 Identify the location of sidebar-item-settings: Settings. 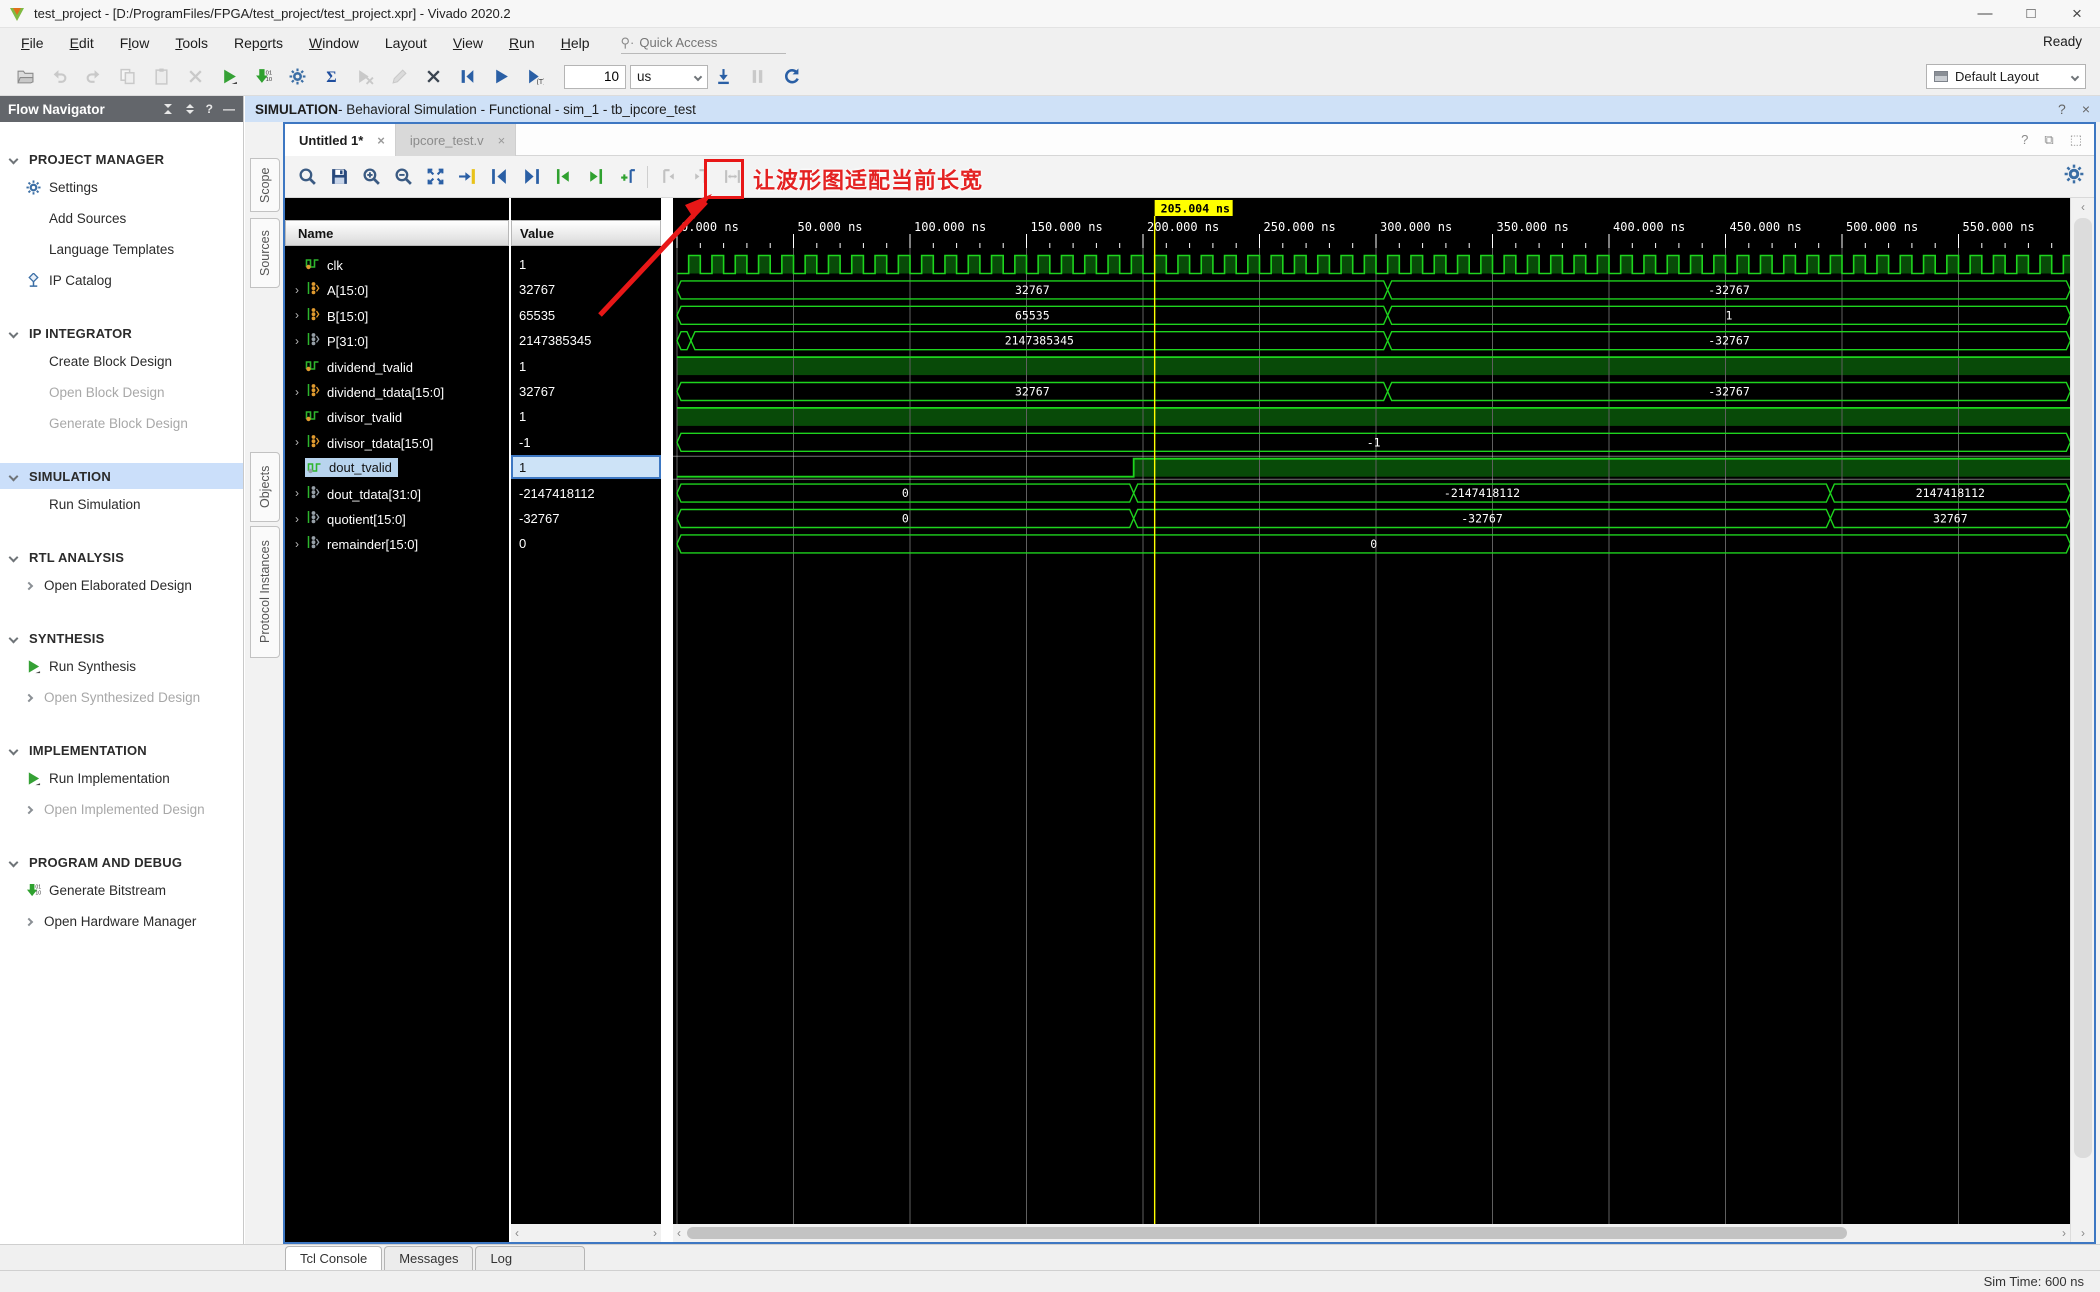
(121, 187).